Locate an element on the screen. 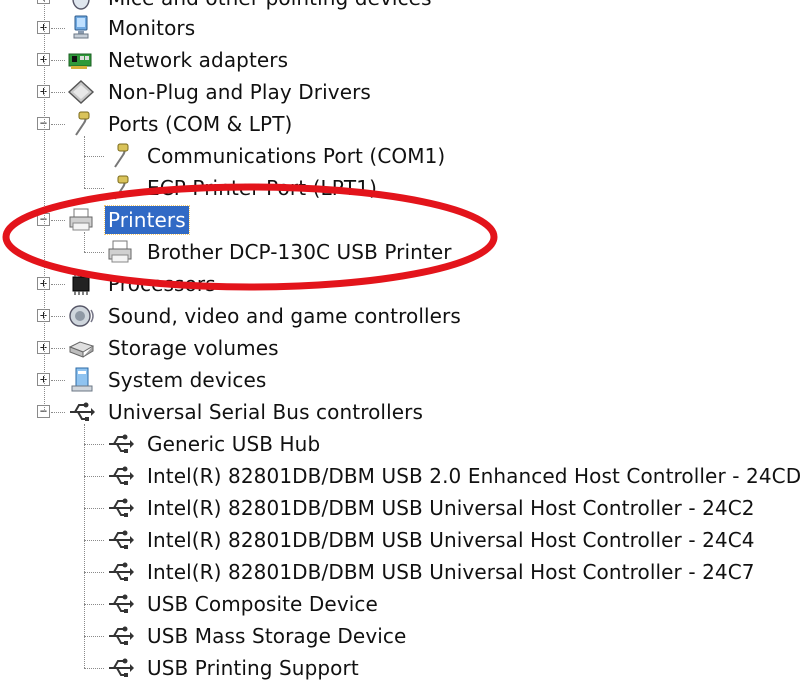 This screenshot has width=810, height=684. tree-item-label: Universal Serial Bus controllers is located at coordinates (265, 412).